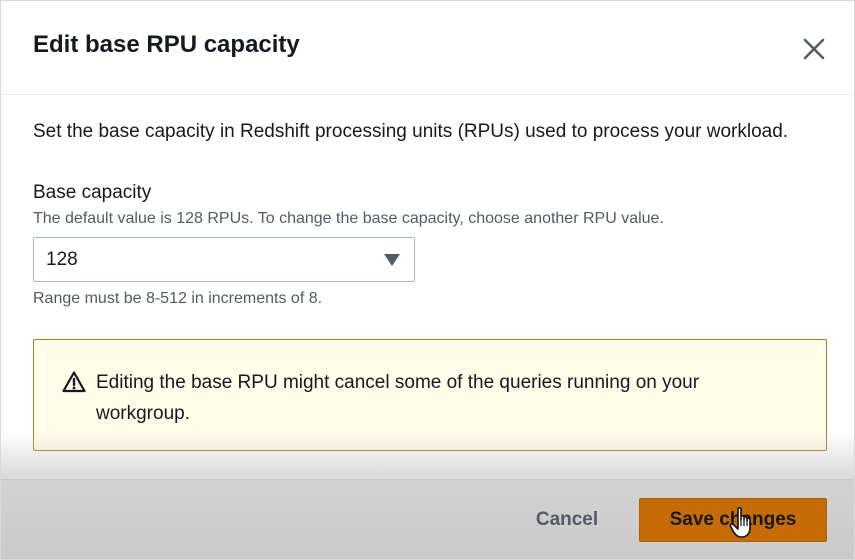 The image size is (855, 560). I want to click on constraint-text: Range must be 8-512 in increments of 8., so click(178, 298).